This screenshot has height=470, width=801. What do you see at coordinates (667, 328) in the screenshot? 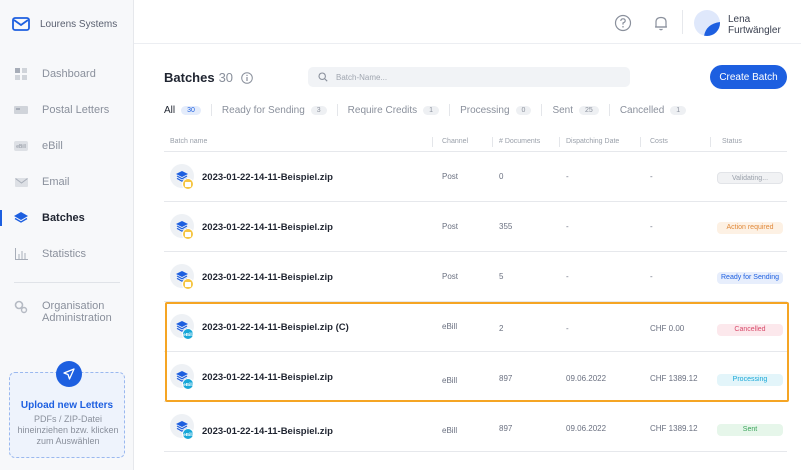
I see `batch-cost: CHF 0.00` at bounding box center [667, 328].